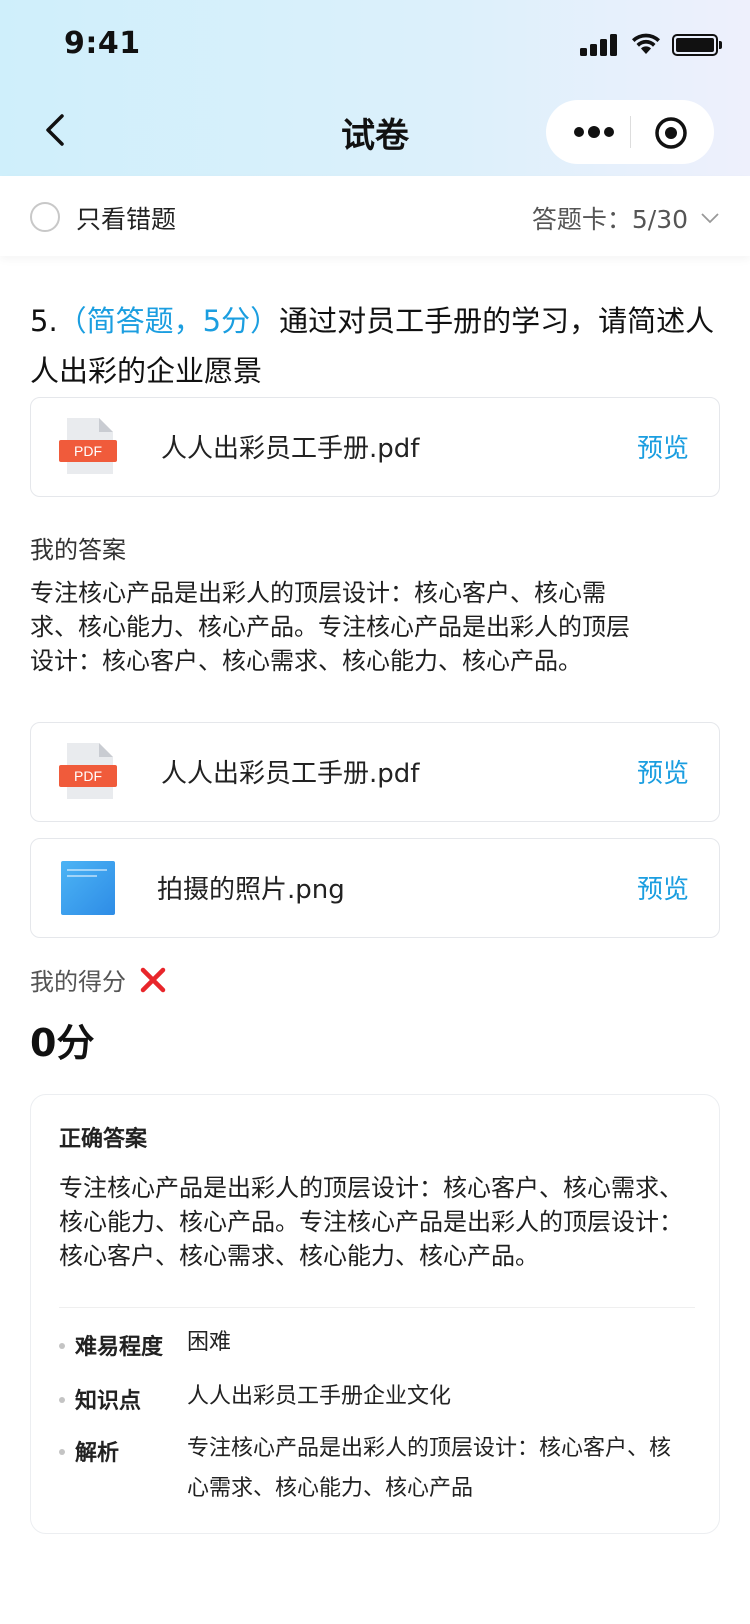  Describe the element at coordinates (375, 45) in the screenshot. I see `status-bar: 9:41` at that location.